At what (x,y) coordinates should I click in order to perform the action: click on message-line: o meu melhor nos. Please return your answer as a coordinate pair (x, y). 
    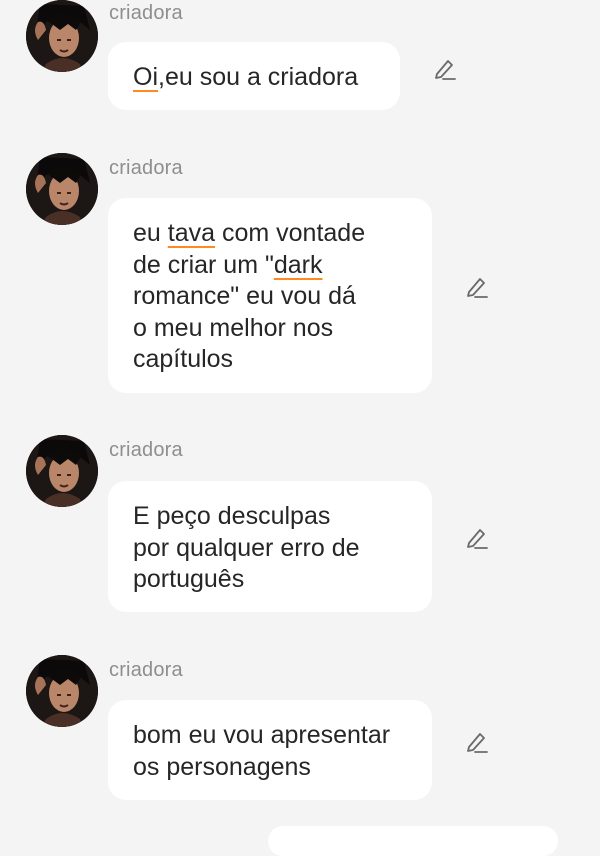
    Looking at the image, I should click on (270, 329).